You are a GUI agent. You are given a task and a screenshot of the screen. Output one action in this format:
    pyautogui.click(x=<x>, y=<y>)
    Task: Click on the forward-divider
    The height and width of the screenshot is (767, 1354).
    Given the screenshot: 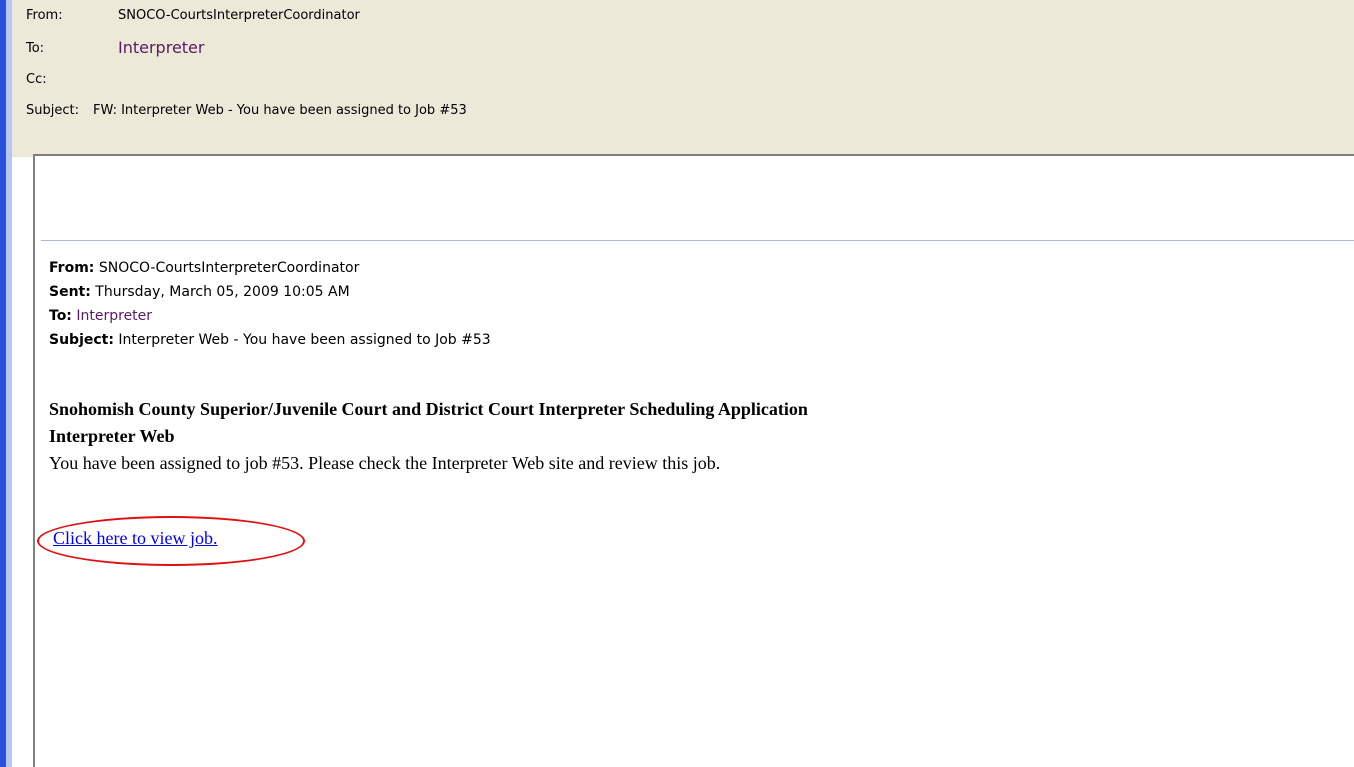 What is the action you would take?
    pyautogui.click(x=697, y=240)
    